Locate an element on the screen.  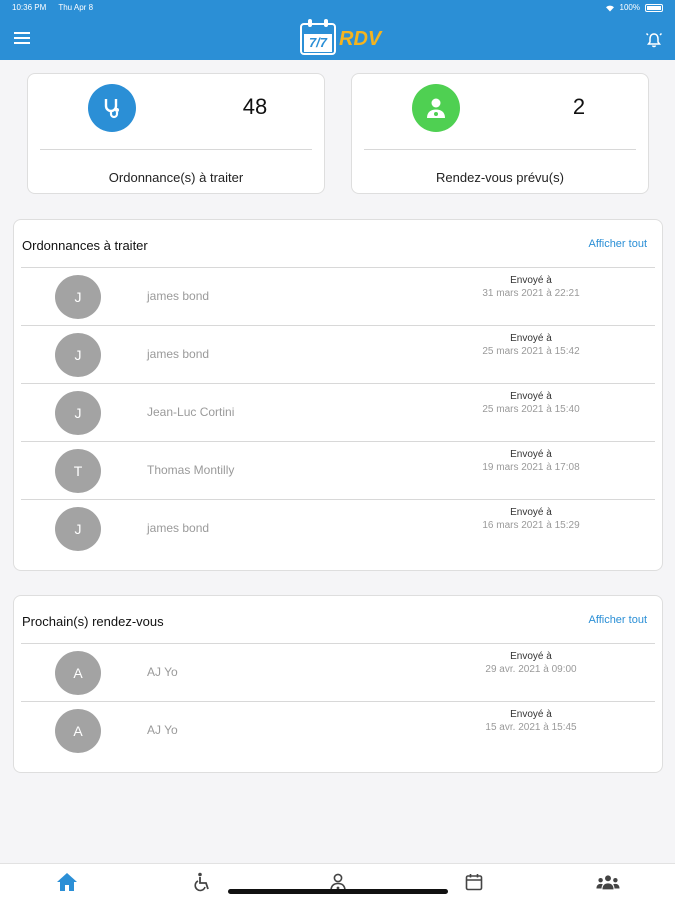
section-header: Prochain(s) rendez-vous Afficher tout is located at coordinates (338, 620).